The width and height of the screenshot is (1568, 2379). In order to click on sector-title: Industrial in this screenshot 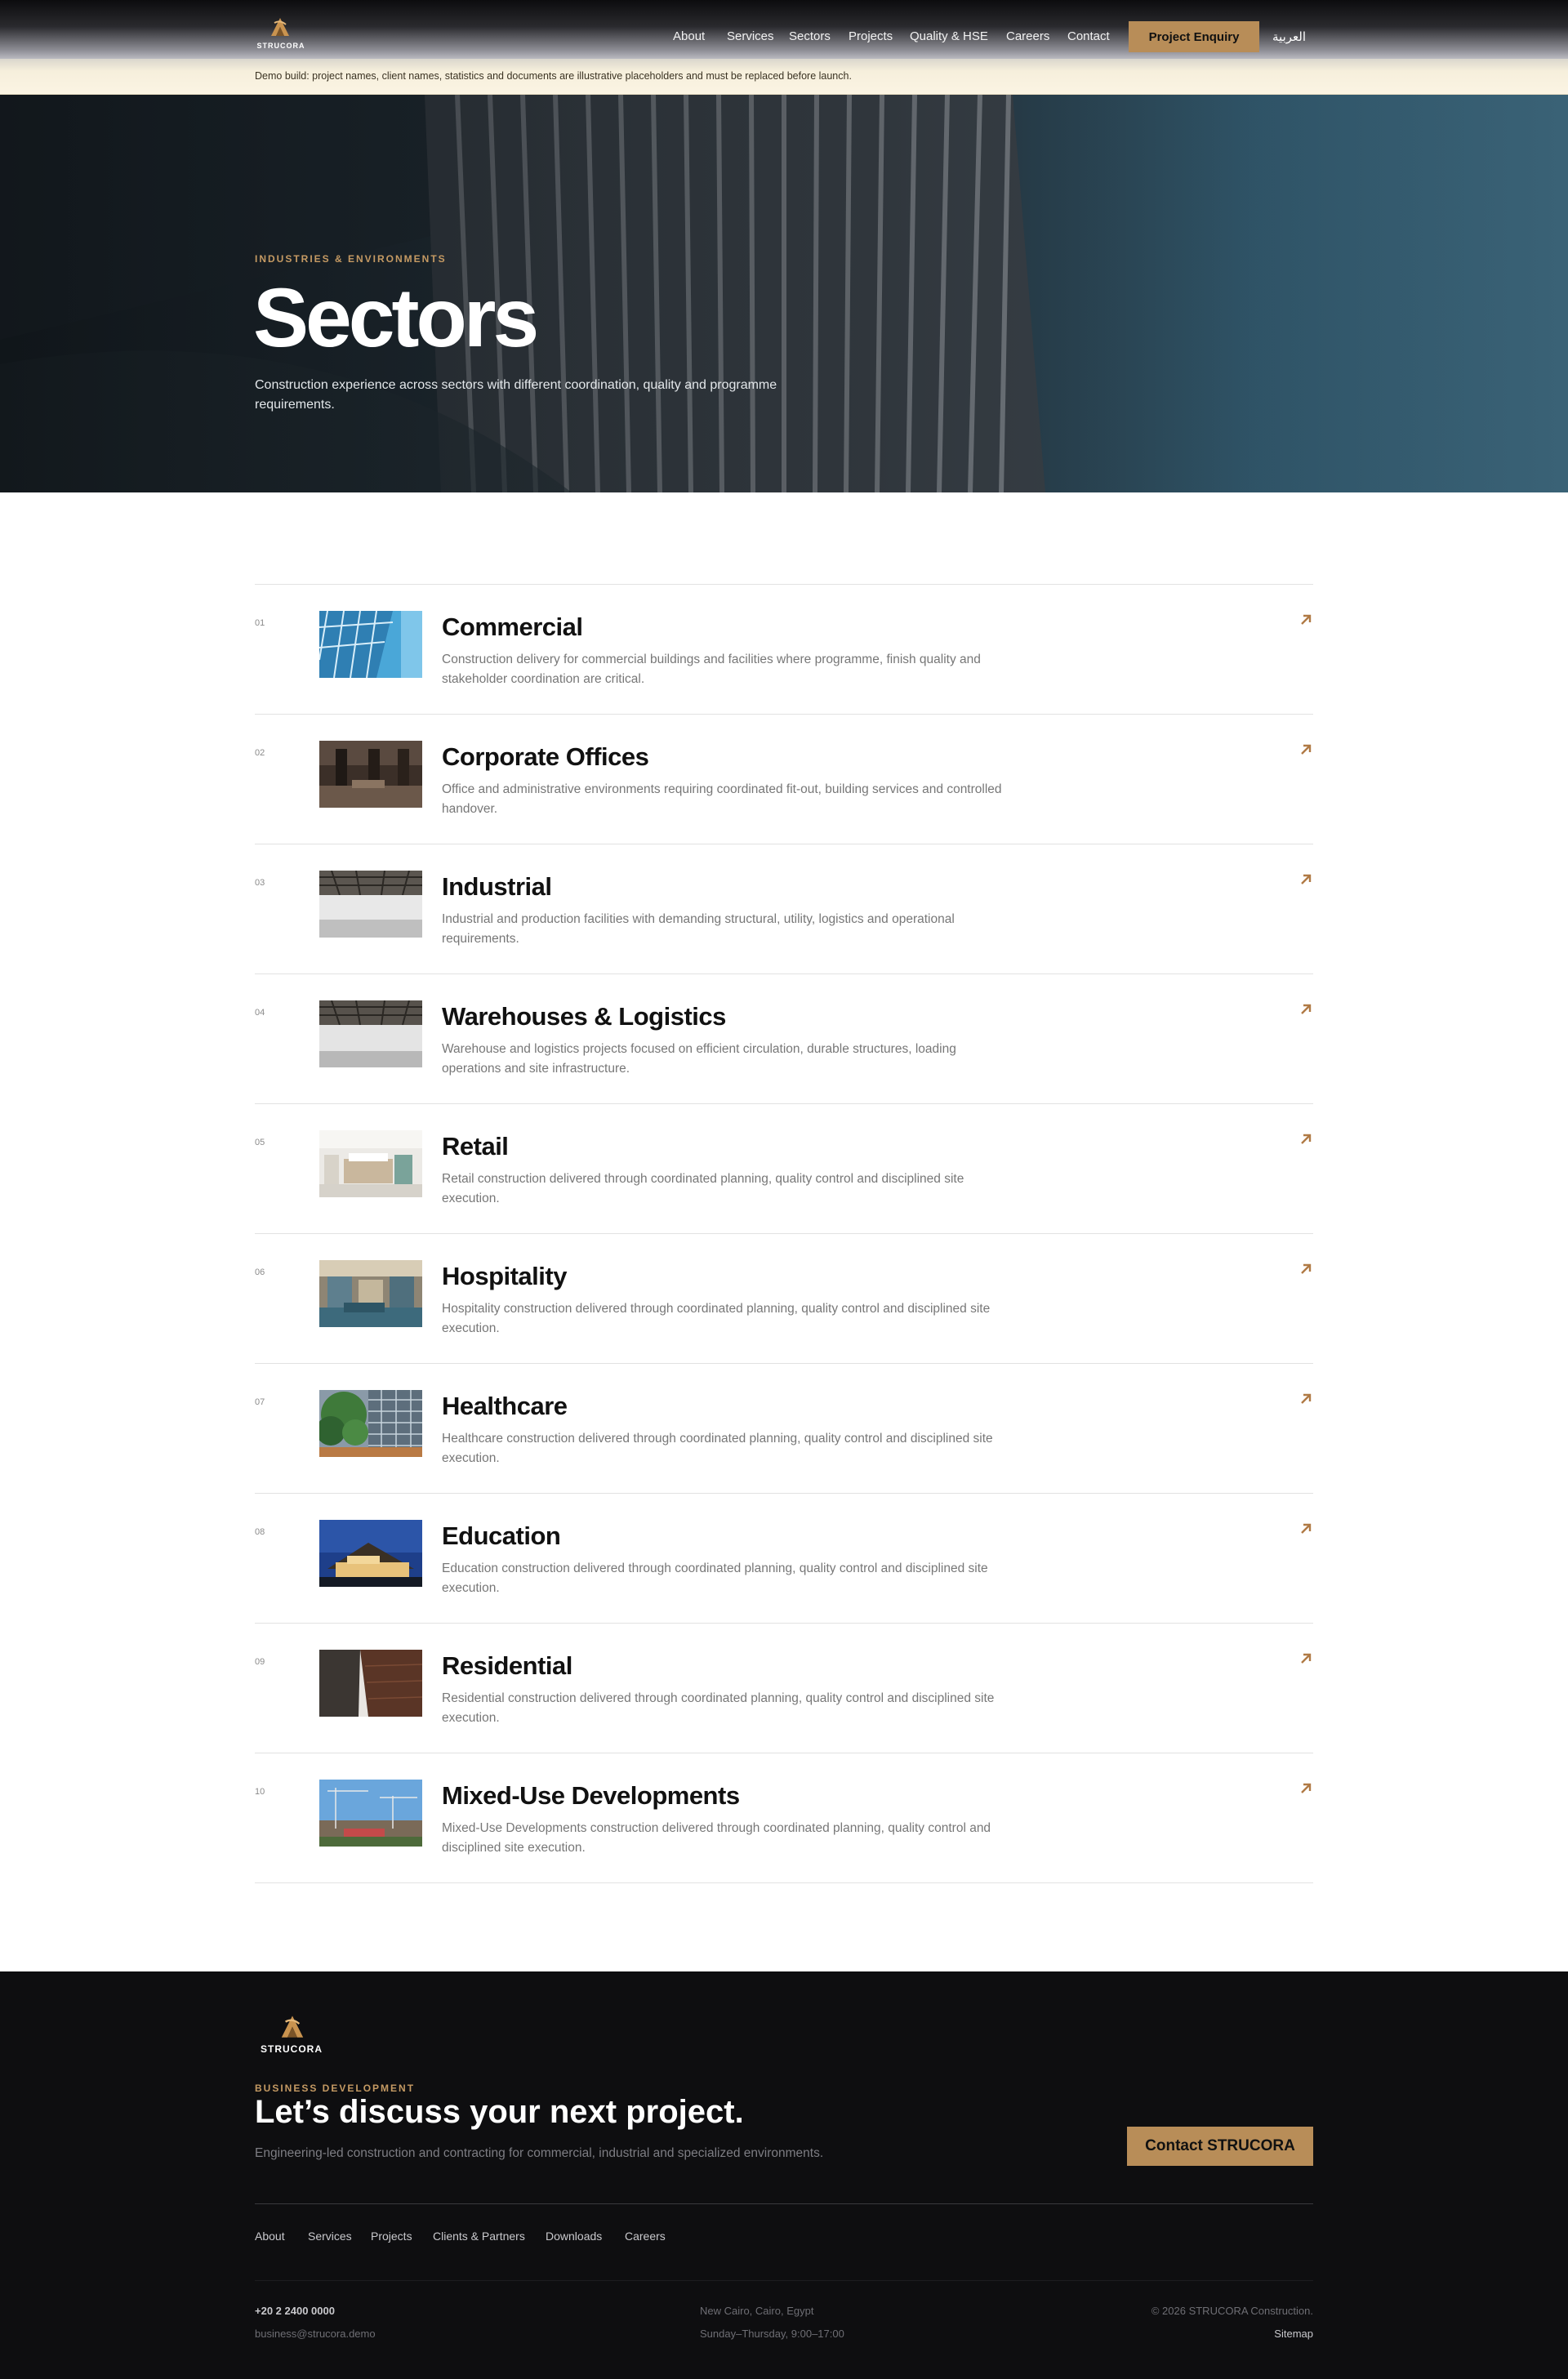, I will do `click(497, 886)`.